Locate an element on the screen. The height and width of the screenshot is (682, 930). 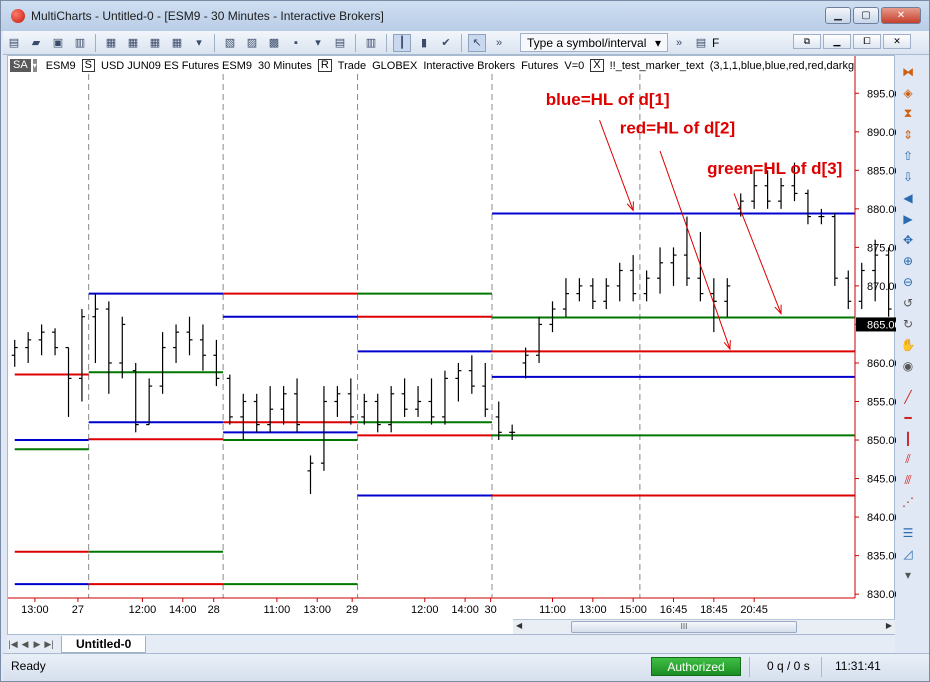
move-down-icon: ⇩ is located at coordinates (908, 176).